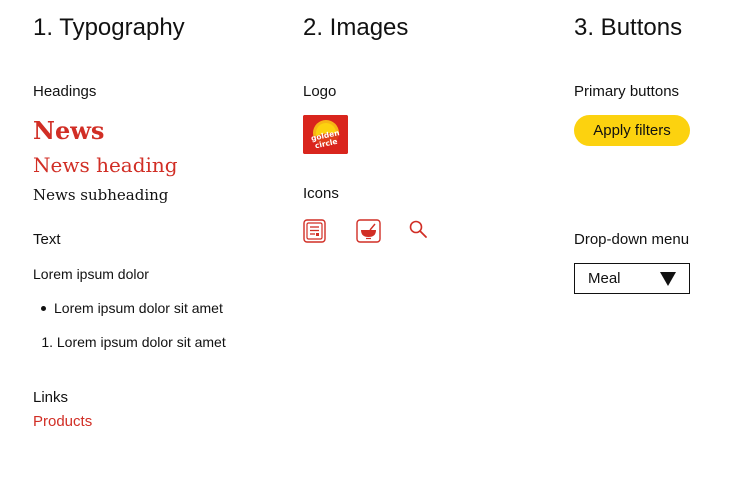 This screenshot has height=487, width=750. Describe the element at coordinates (604, 278) in the screenshot. I see `dropdown-selected-value: Meal` at that location.